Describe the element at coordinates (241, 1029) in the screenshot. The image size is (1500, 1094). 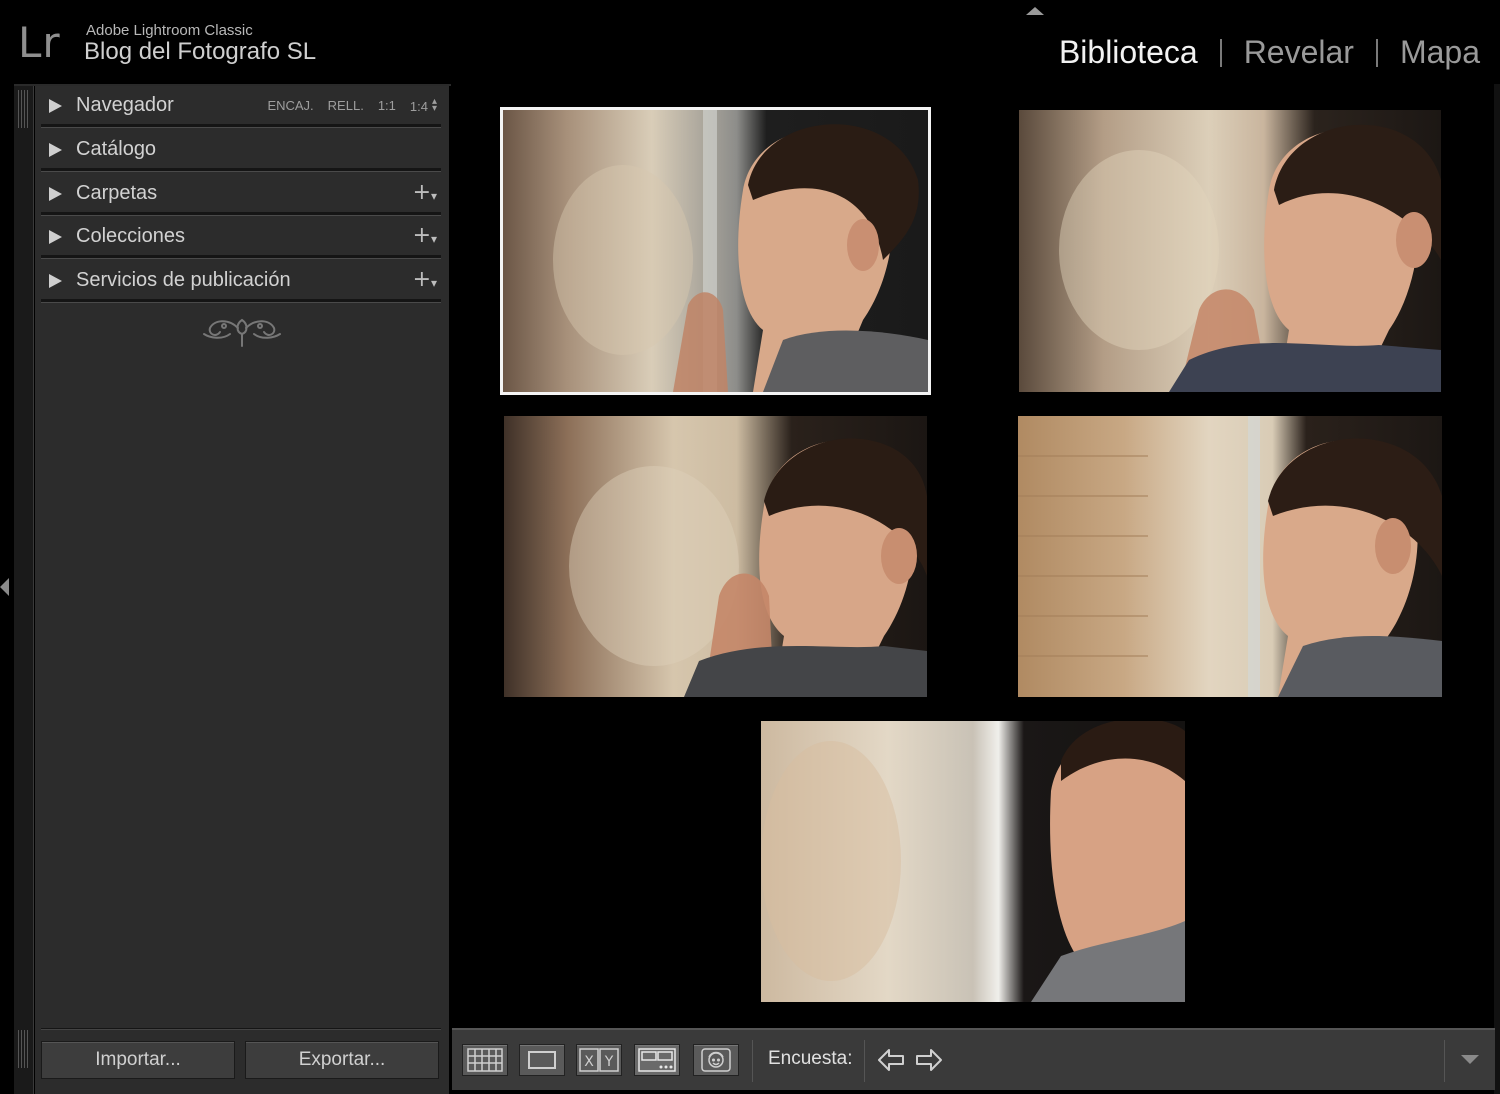
I see `panel-divider` at that location.